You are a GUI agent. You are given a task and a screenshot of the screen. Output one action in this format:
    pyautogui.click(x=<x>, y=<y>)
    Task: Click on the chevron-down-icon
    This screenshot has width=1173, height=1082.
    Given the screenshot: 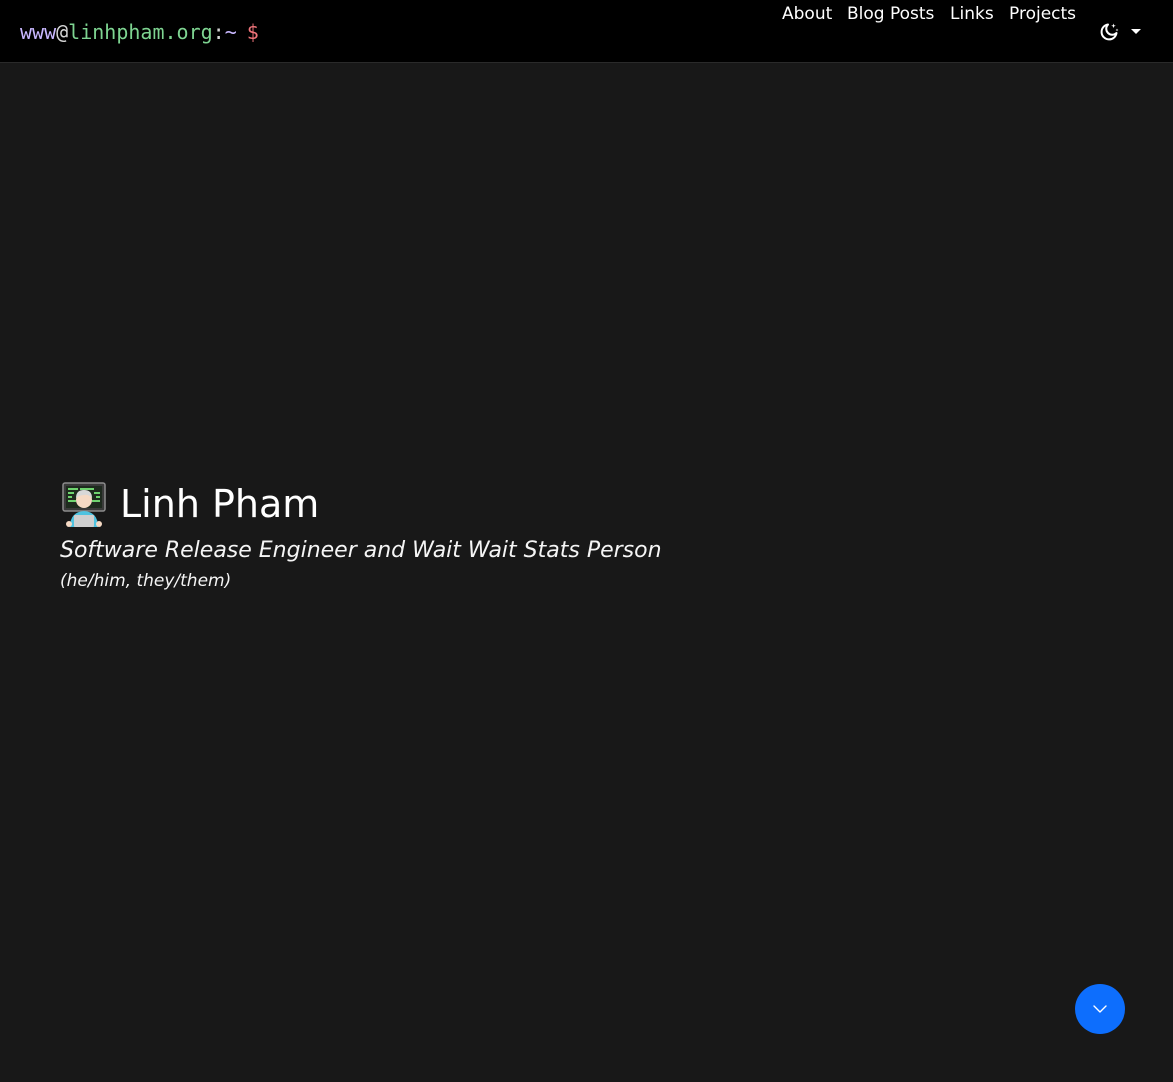 What is the action you would take?
    pyautogui.click(x=1100, y=1009)
    